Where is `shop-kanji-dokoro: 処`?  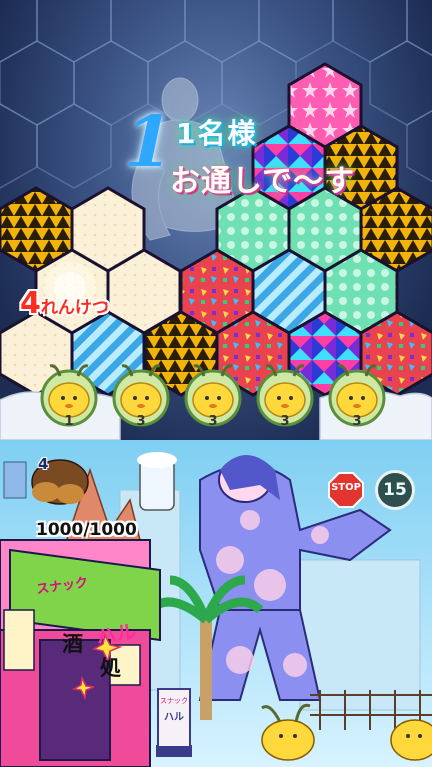
shop-kanji-dokoro: 処 is located at coordinates (110, 668).